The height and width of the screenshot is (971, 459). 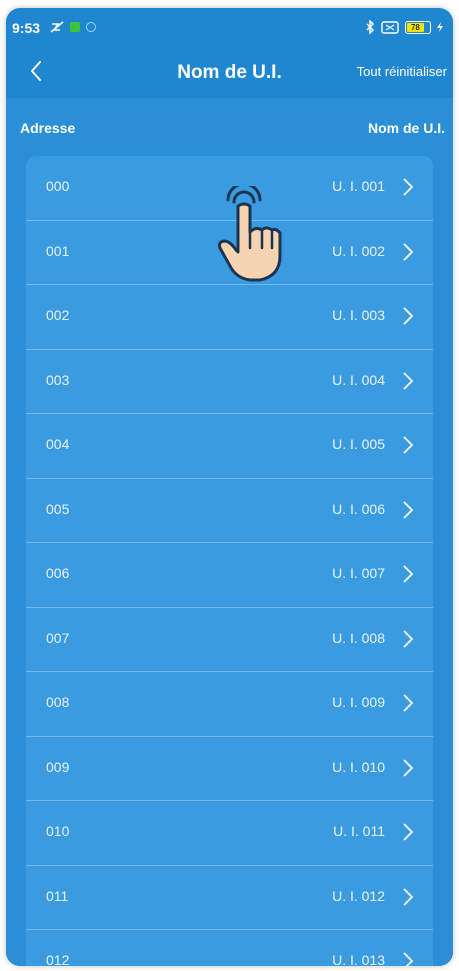 I want to click on bluetooth-icon, so click(x=370, y=27).